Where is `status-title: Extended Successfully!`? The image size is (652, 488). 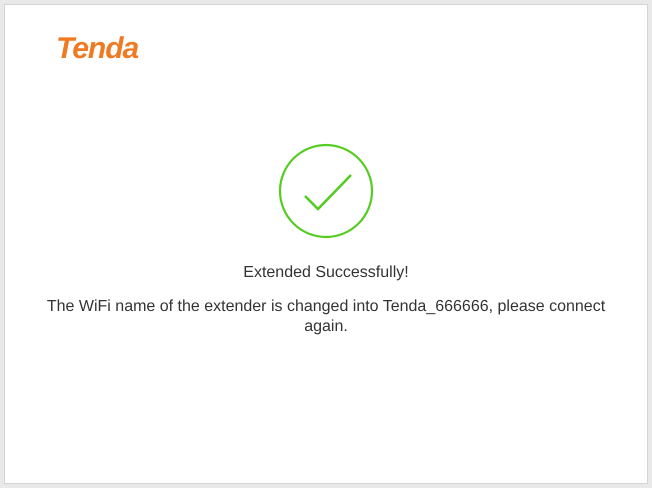
status-title: Extended Successfully! is located at coordinates (326, 273).